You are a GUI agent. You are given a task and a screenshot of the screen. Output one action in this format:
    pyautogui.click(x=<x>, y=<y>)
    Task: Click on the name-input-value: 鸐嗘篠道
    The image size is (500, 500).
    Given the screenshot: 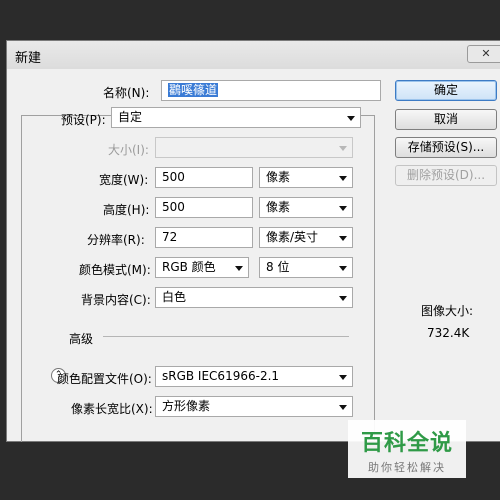 What is the action you would take?
    pyautogui.click(x=193, y=90)
    